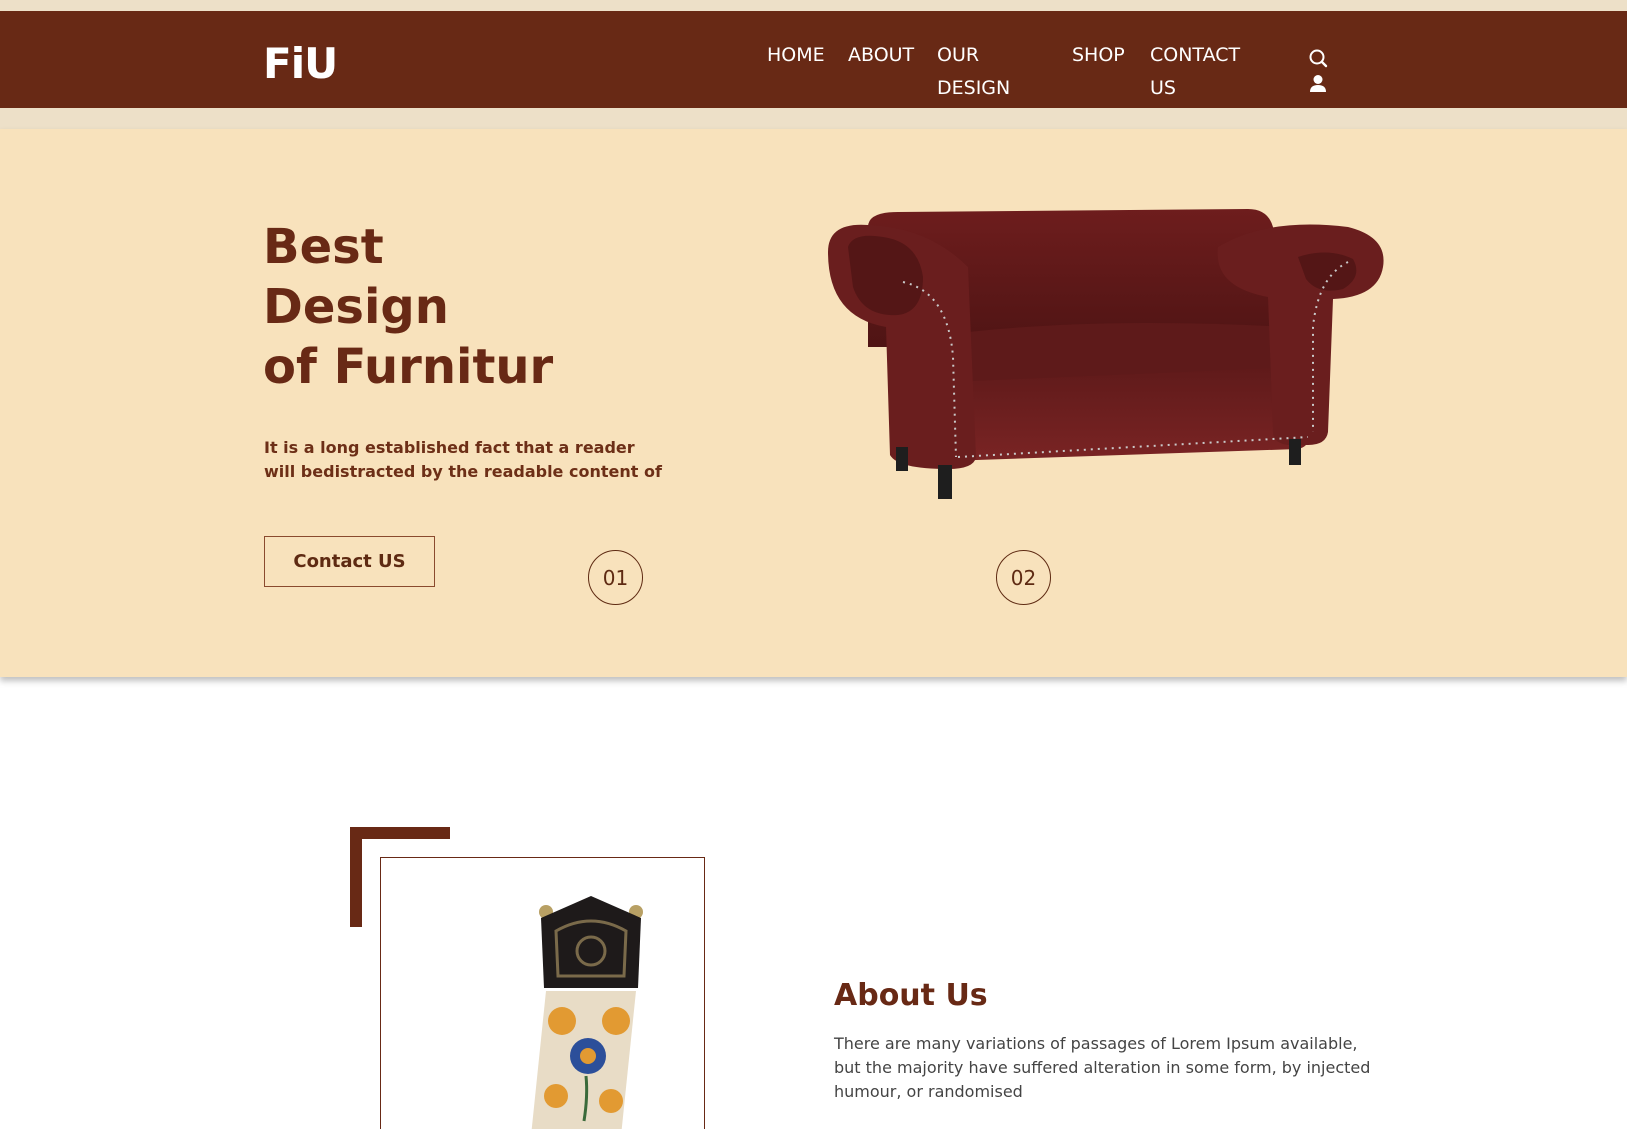 The height and width of the screenshot is (1129, 1627). What do you see at coordinates (911, 995) in the screenshot?
I see `about-title: About Us` at bounding box center [911, 995].